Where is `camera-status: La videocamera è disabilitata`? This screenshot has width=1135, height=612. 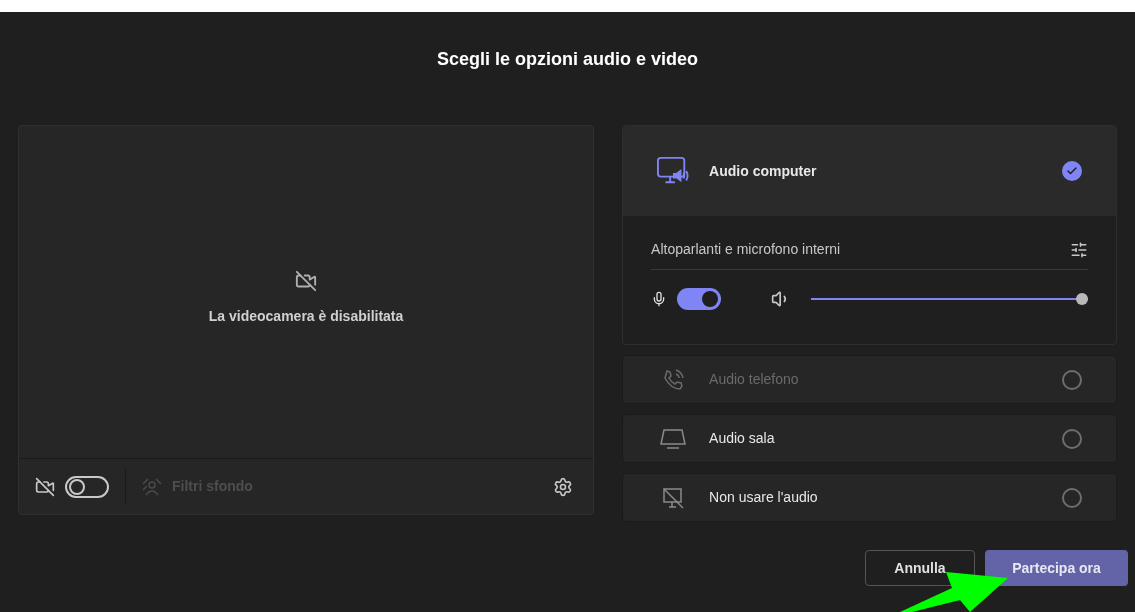 camera-status: La videocamera è disabilitata is located at coordinates (306, 316).